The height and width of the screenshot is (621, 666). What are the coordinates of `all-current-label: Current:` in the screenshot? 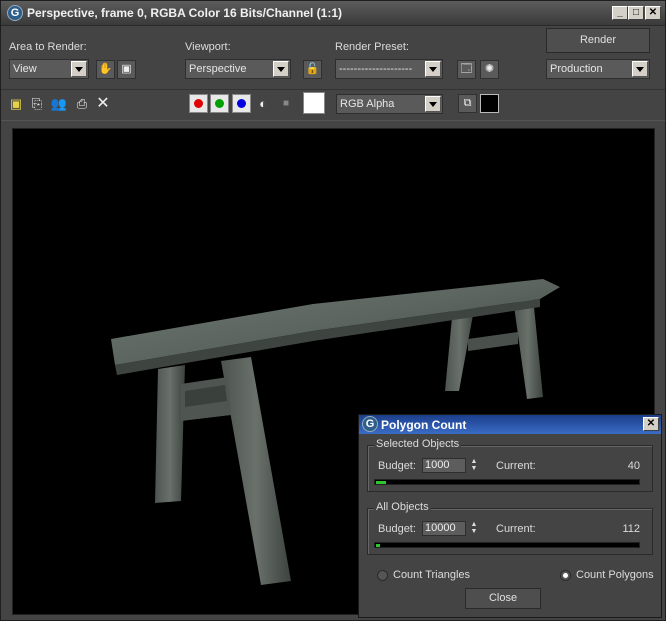 It's located at (516, 529).